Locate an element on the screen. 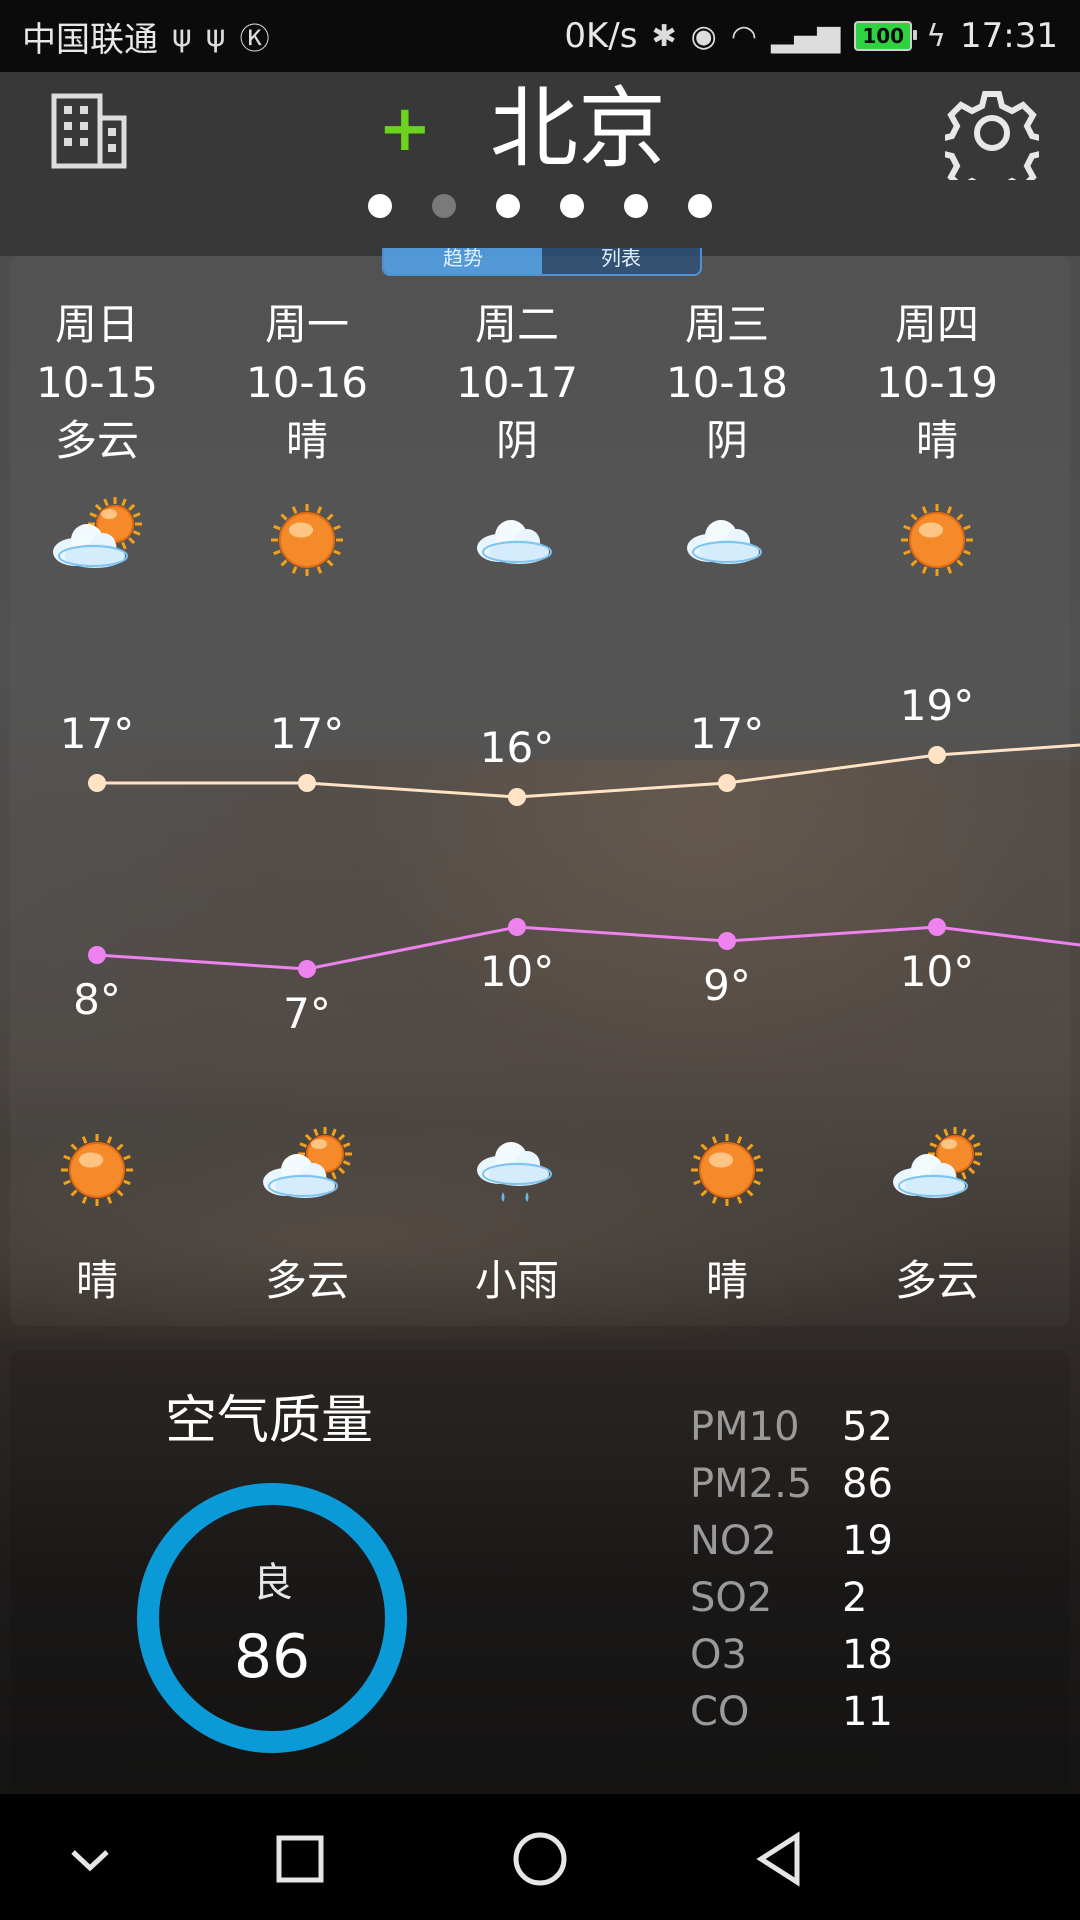 The height and width of the screenshot is (1920, 1080). pollutant-row: CO 11 is located at coordinates (820, 1711).